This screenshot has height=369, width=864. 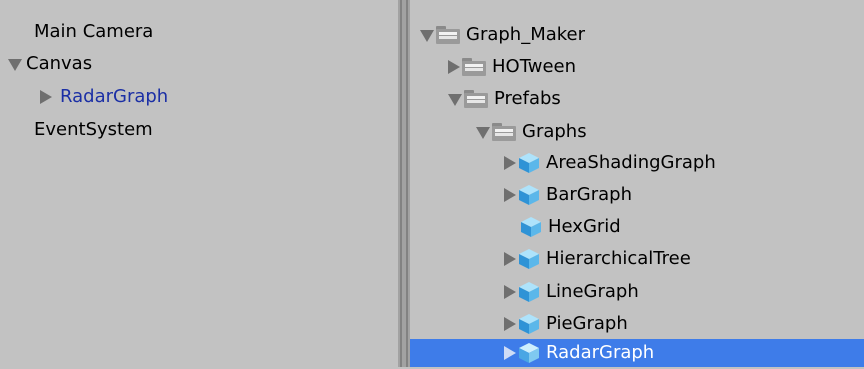 I want to click on hierarchy-item-label: EventSystem, so click(x=93, y=129).